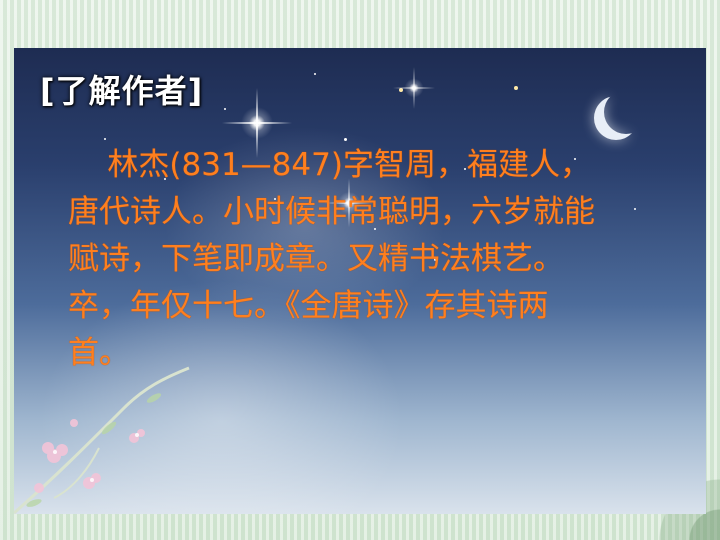 The image size is (720, 540). I want to click on moon-icon, so click(626, 112).